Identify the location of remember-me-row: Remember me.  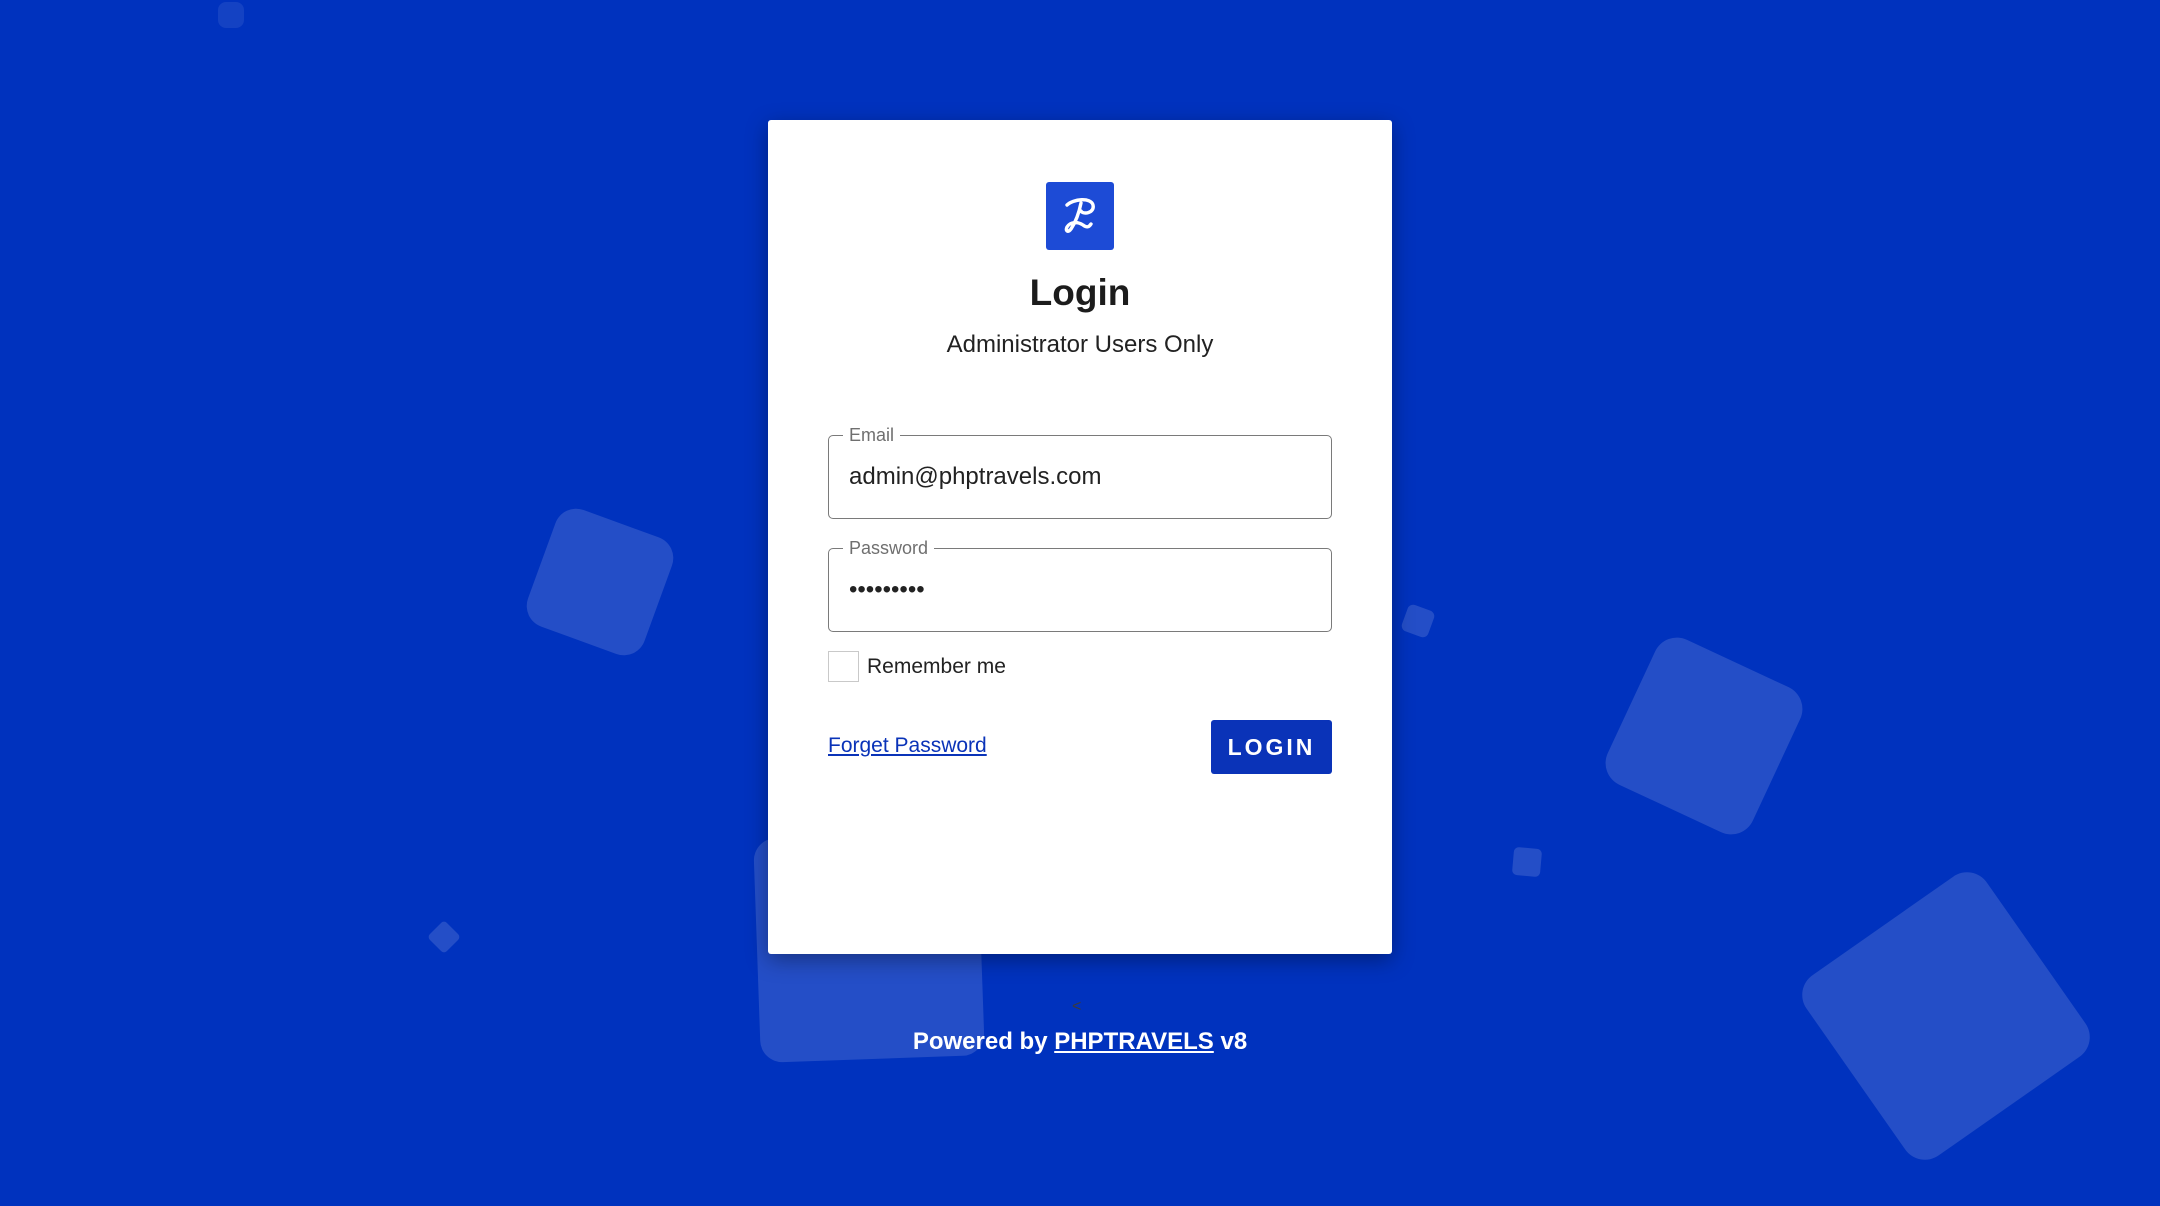
(917, 666).